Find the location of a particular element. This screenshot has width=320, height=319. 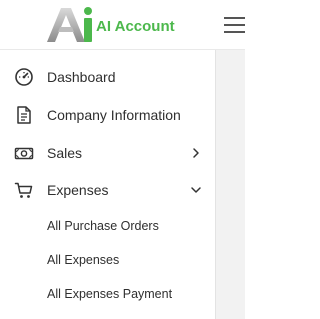

sidebar-item-company-information: Company Information is located at coordinates (107, 115).